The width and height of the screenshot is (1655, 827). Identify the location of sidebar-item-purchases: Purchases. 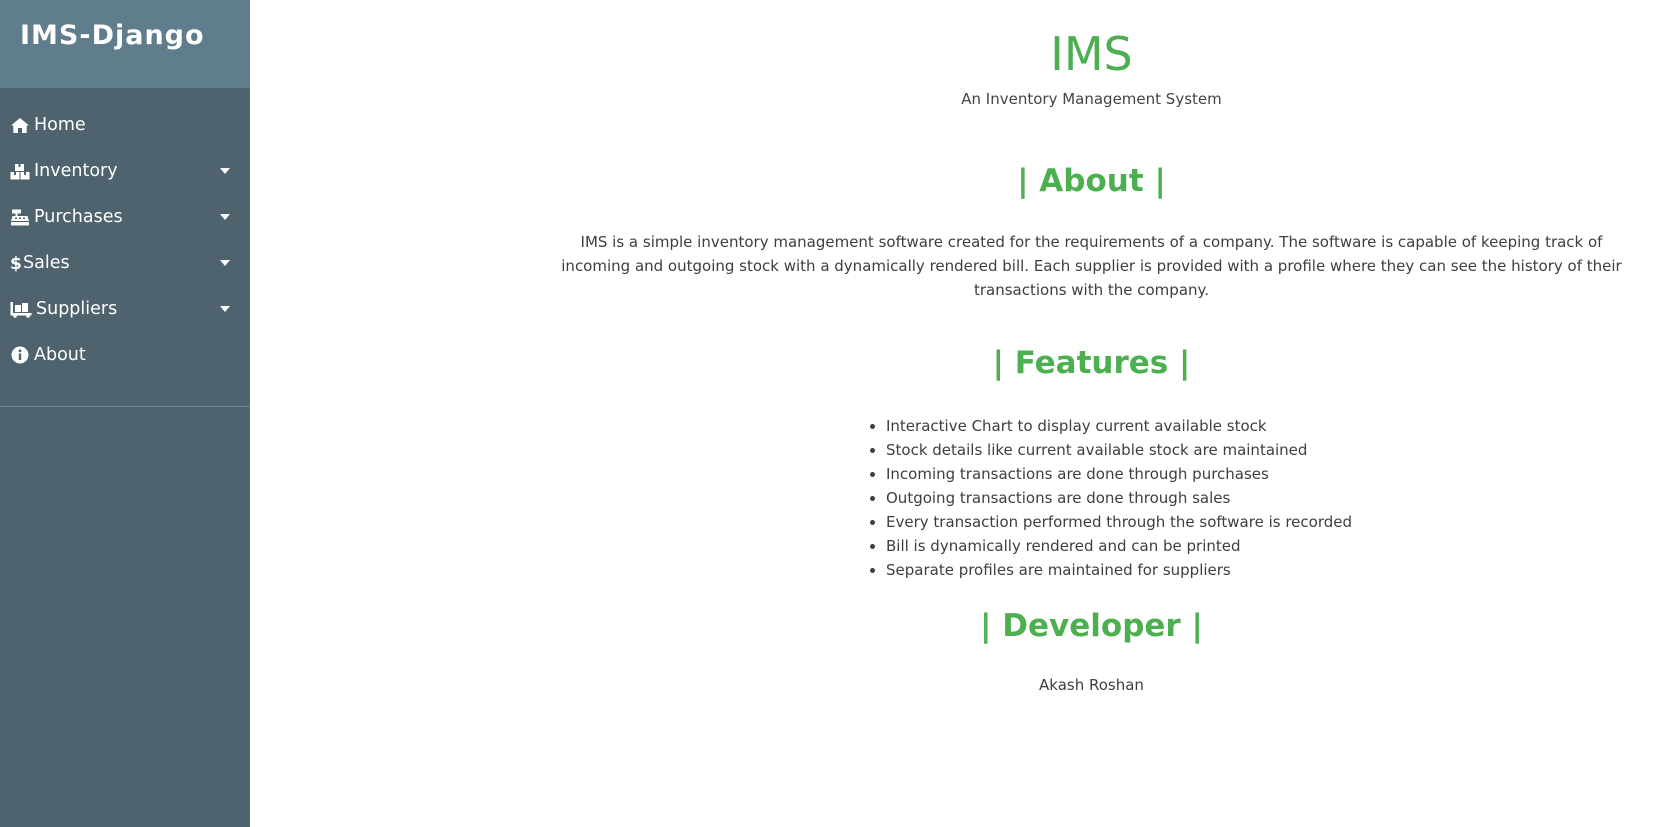
(125, 217).